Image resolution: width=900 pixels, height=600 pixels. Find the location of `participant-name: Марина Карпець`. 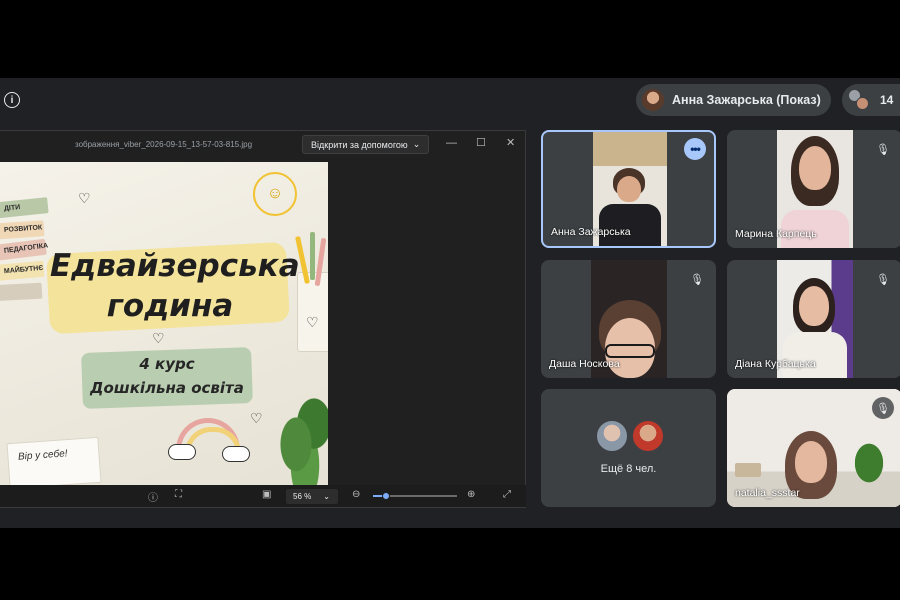

participant-name: Марина Карпець is located at coordinates (776, 234).